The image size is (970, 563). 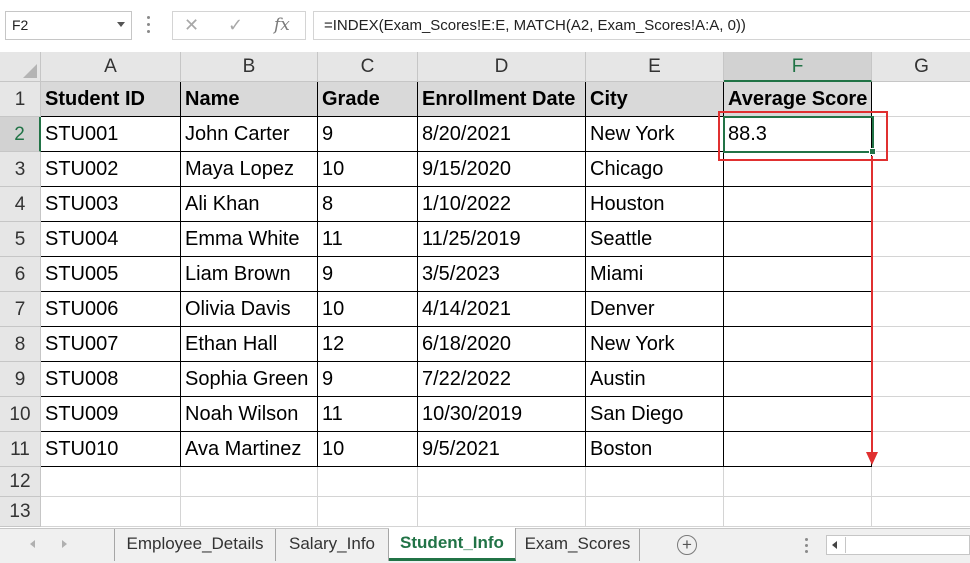 What do you see at coordinates (249, 99) in the screenshot?
I see `header-cell: Name` at bounding box center [249, 99].